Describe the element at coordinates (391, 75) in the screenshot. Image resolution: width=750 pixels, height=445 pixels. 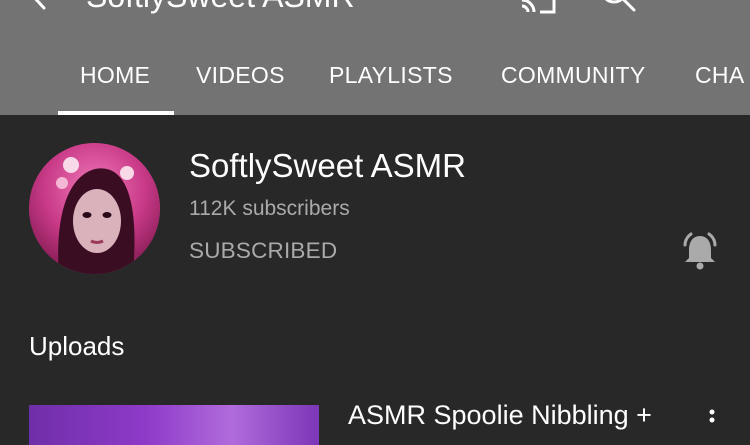
I see `tab-playlists: PLAYLISTS` at that location.